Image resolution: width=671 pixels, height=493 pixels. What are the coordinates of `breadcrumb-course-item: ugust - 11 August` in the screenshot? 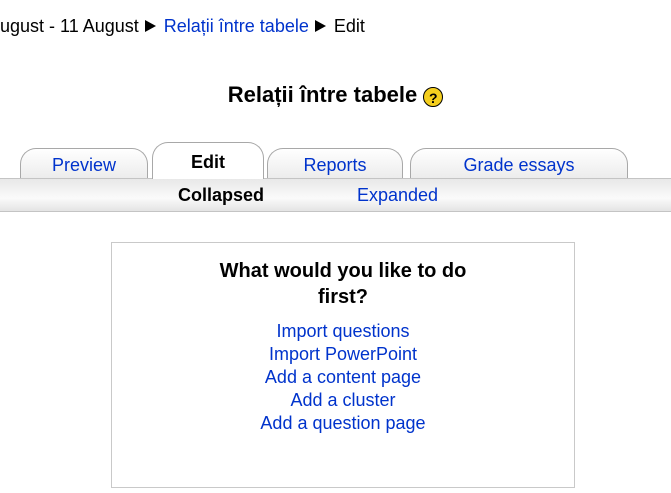 It's located at (69, 26).